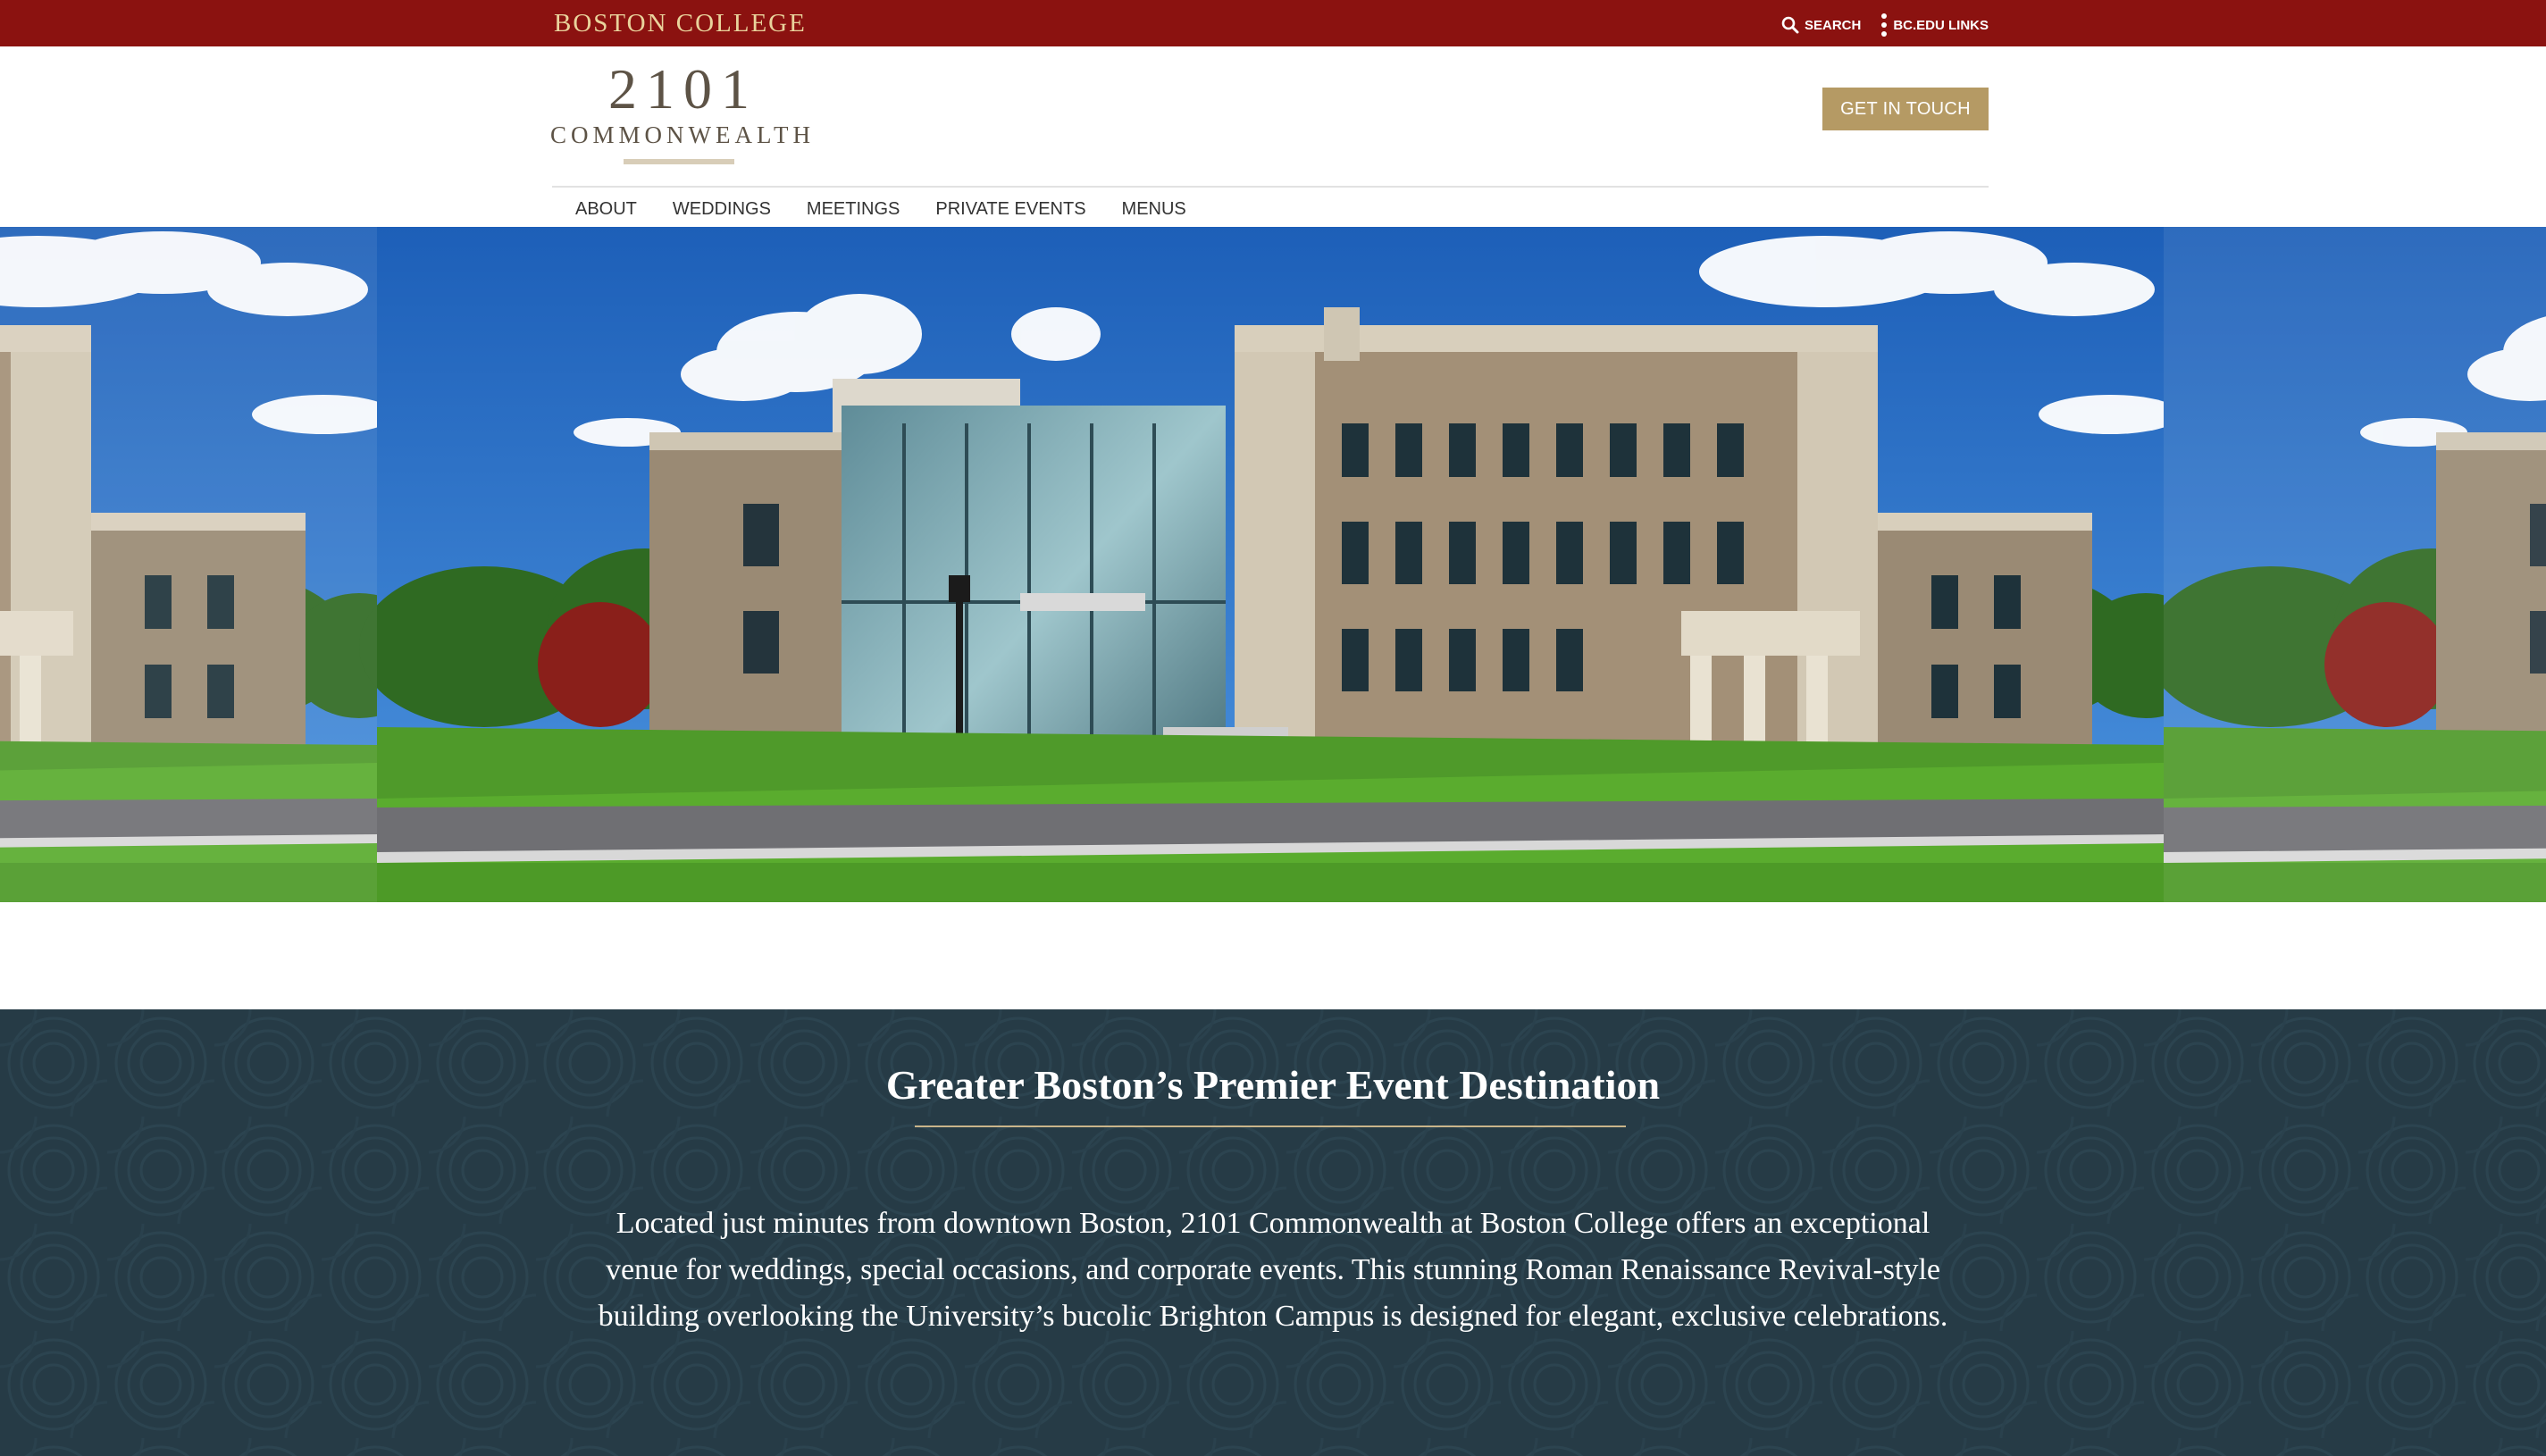 The image size is (2546, 1456). I want to click on logo-number: 2101, so click(683, 89).